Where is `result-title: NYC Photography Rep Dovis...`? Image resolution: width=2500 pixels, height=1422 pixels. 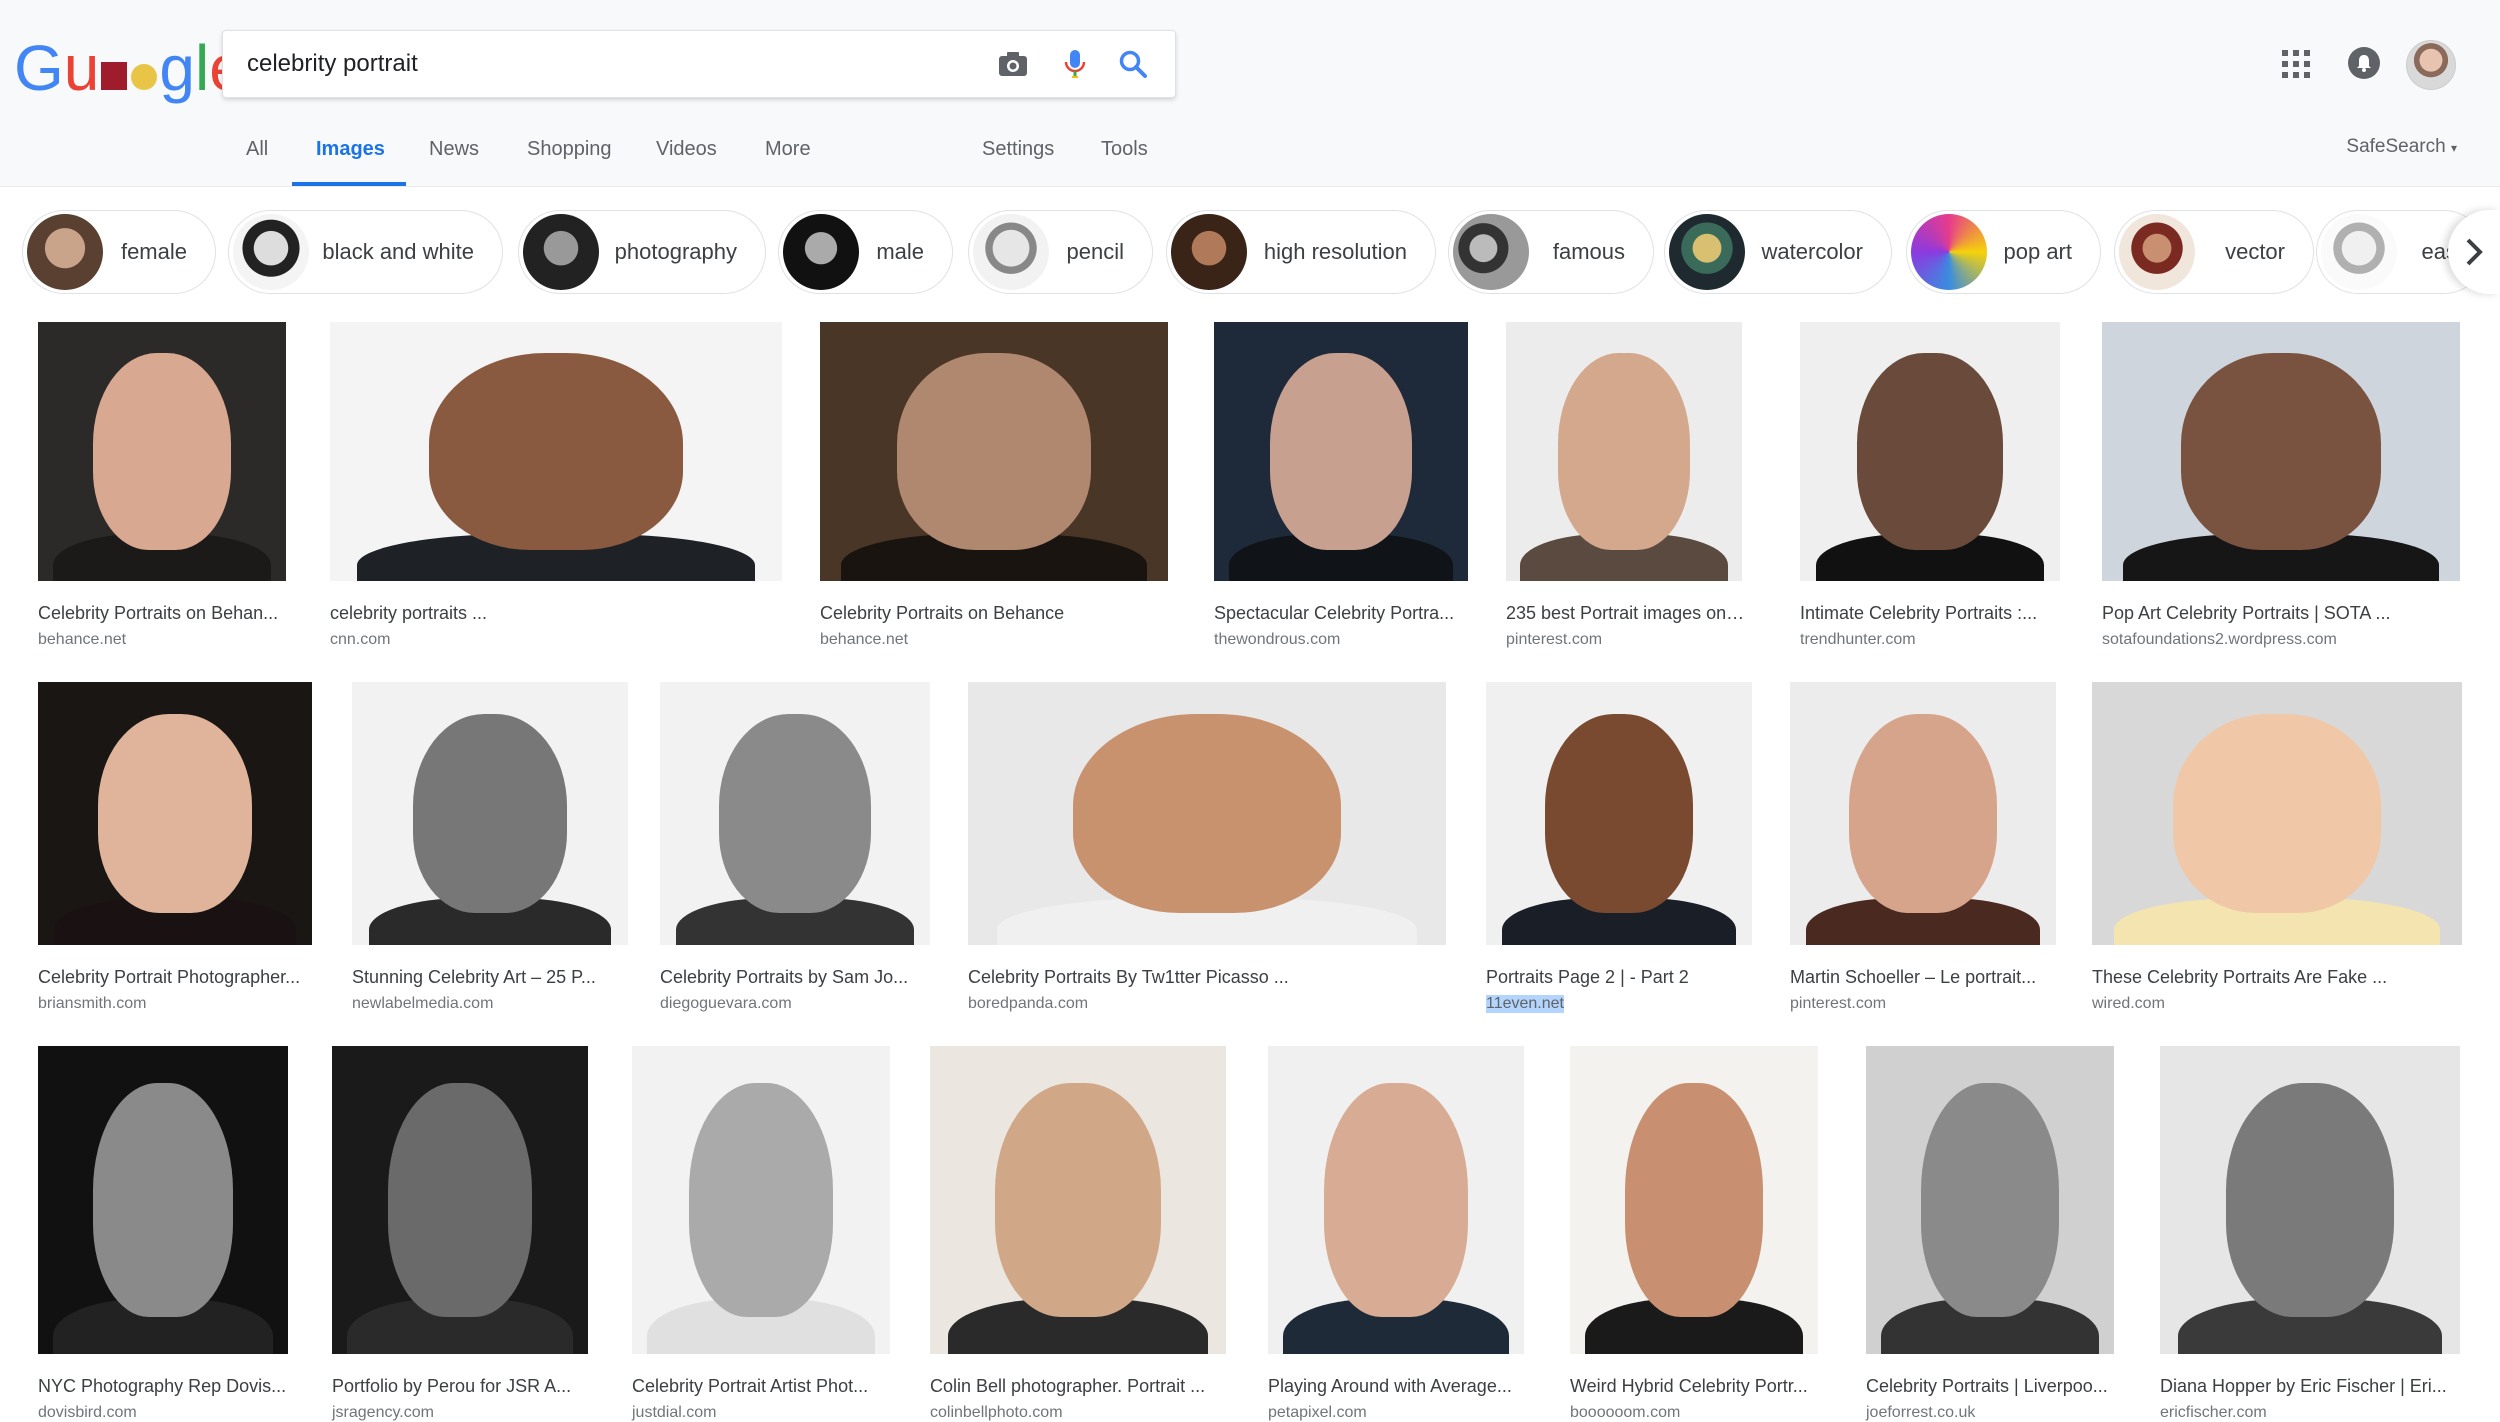
result-title: NYC Photography Rep Dovis... is located at coordinates (163, 1386).